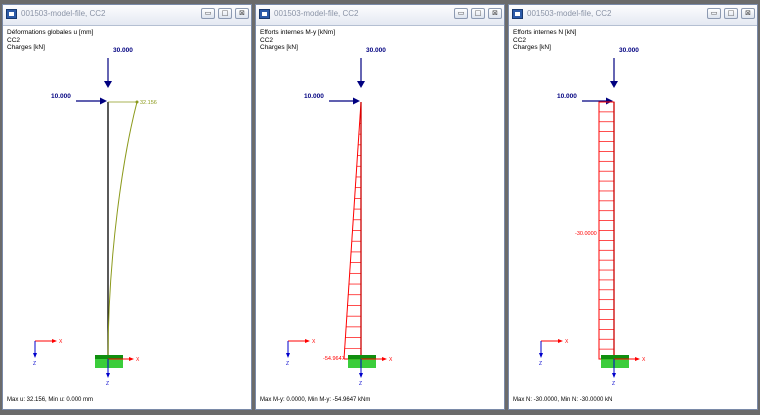  Describe the element at coordinates (50, 400) in the screenshot. I see `result-footer: Max u: 32.156, Min u: 0.000 mm` at that location.